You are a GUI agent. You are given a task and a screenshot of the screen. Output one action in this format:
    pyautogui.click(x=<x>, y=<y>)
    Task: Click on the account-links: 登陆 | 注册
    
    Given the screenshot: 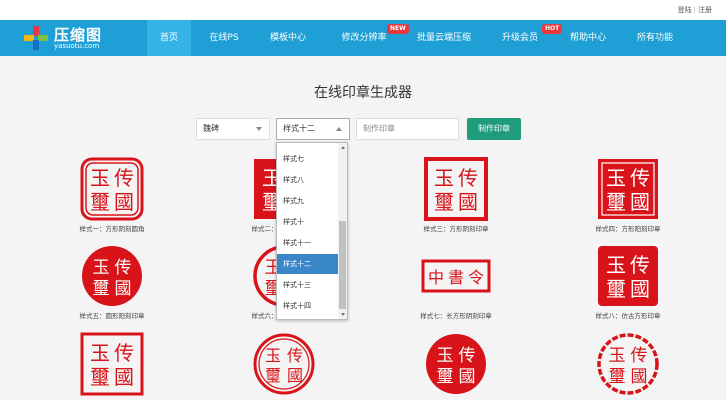 What is the action you would take?
    pyautogui.click(x=695, y=10)
    